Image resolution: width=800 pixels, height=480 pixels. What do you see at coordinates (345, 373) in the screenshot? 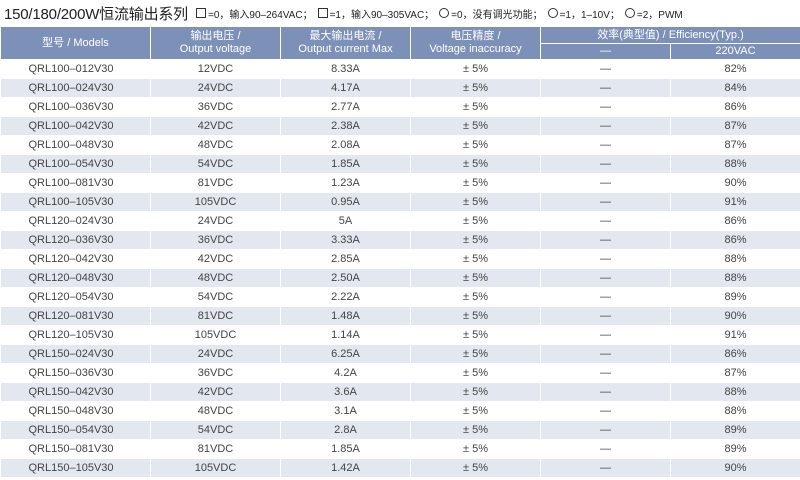
I see `current-cell: 4.2A` at bounding box center [345, 373].